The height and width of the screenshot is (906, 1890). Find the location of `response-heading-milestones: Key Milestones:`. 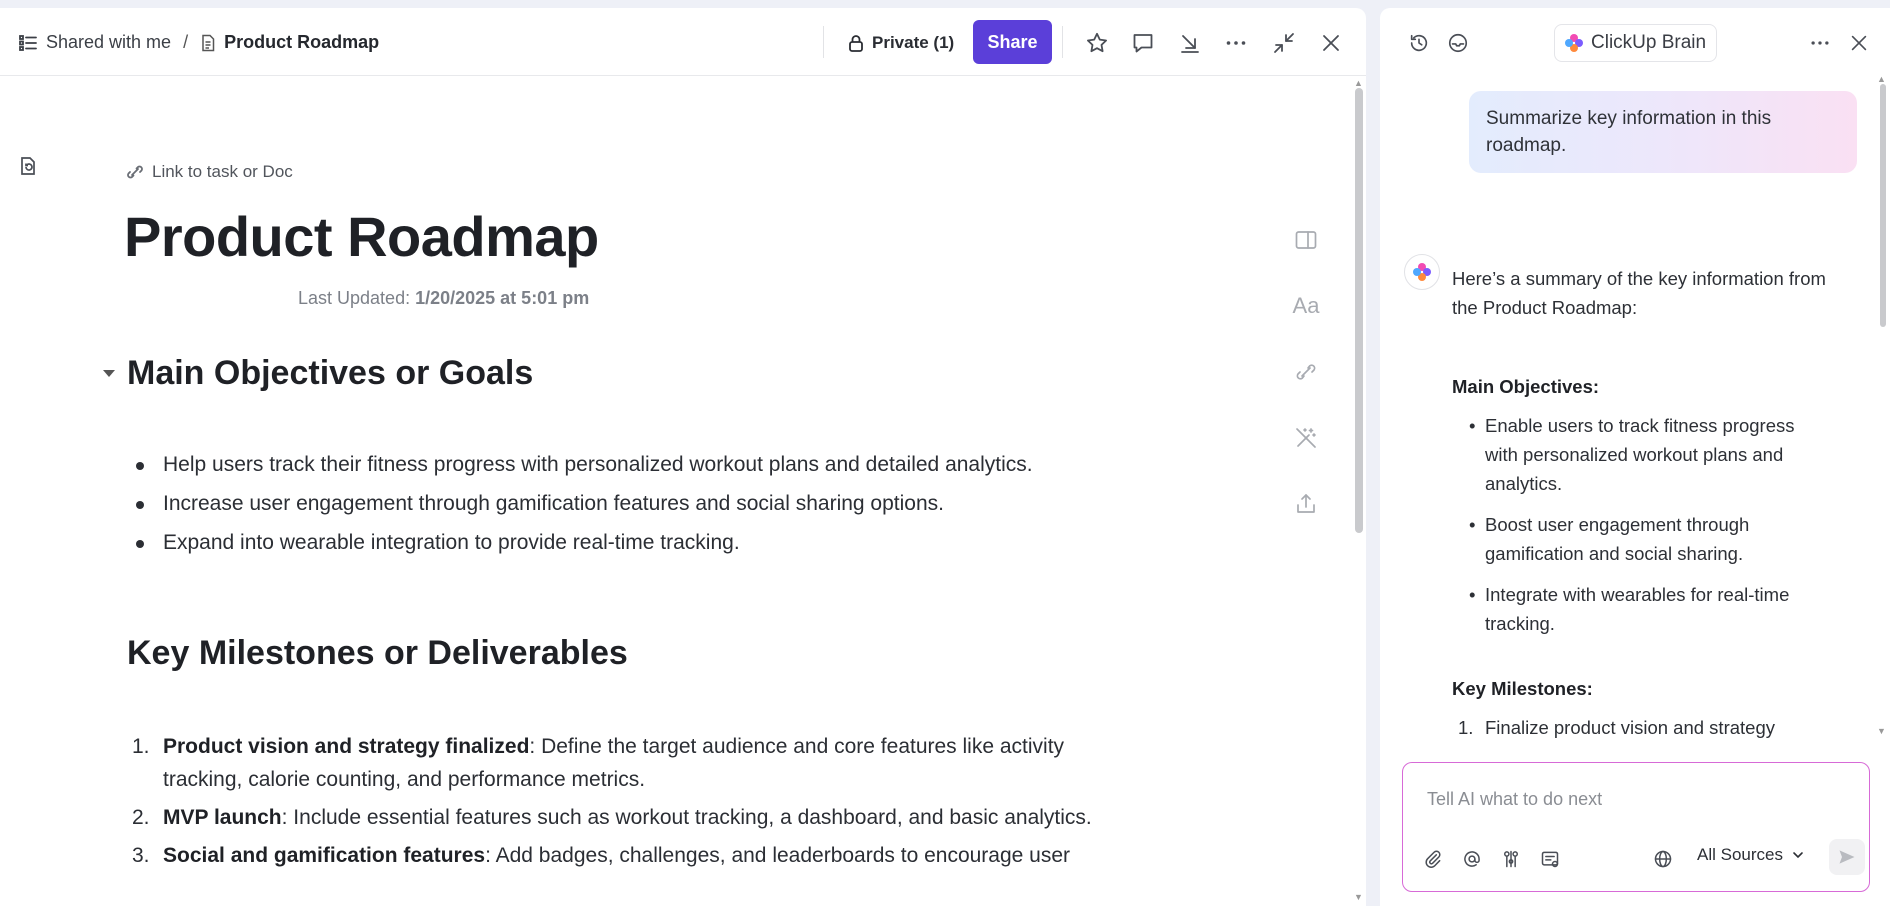

response-heading-milestones: Key Milestones: is located at coordinates (1522, 688).